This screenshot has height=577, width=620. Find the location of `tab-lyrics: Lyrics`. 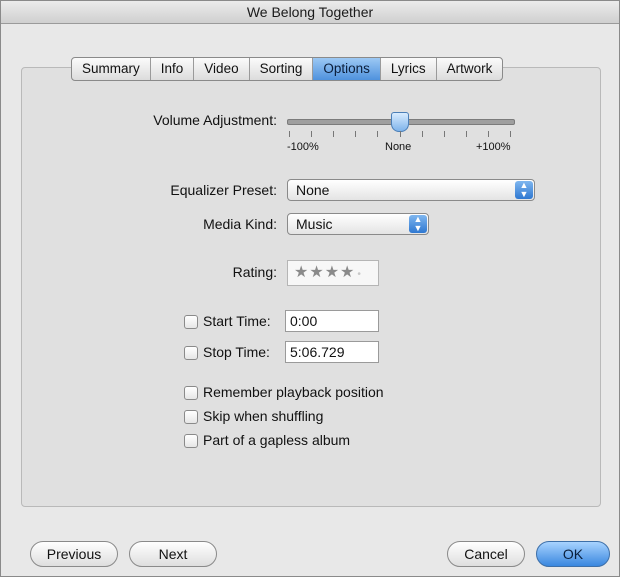

tab-lyrics: Lyrics is located at coordinates (409, 69).